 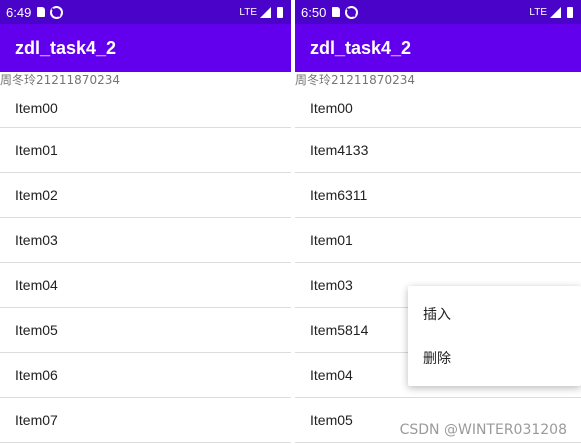 What do you see at coordinates (145, 12) in the screenshot?
I see `status-bar: 6:49 LTE` at bounding box center [145, 12].